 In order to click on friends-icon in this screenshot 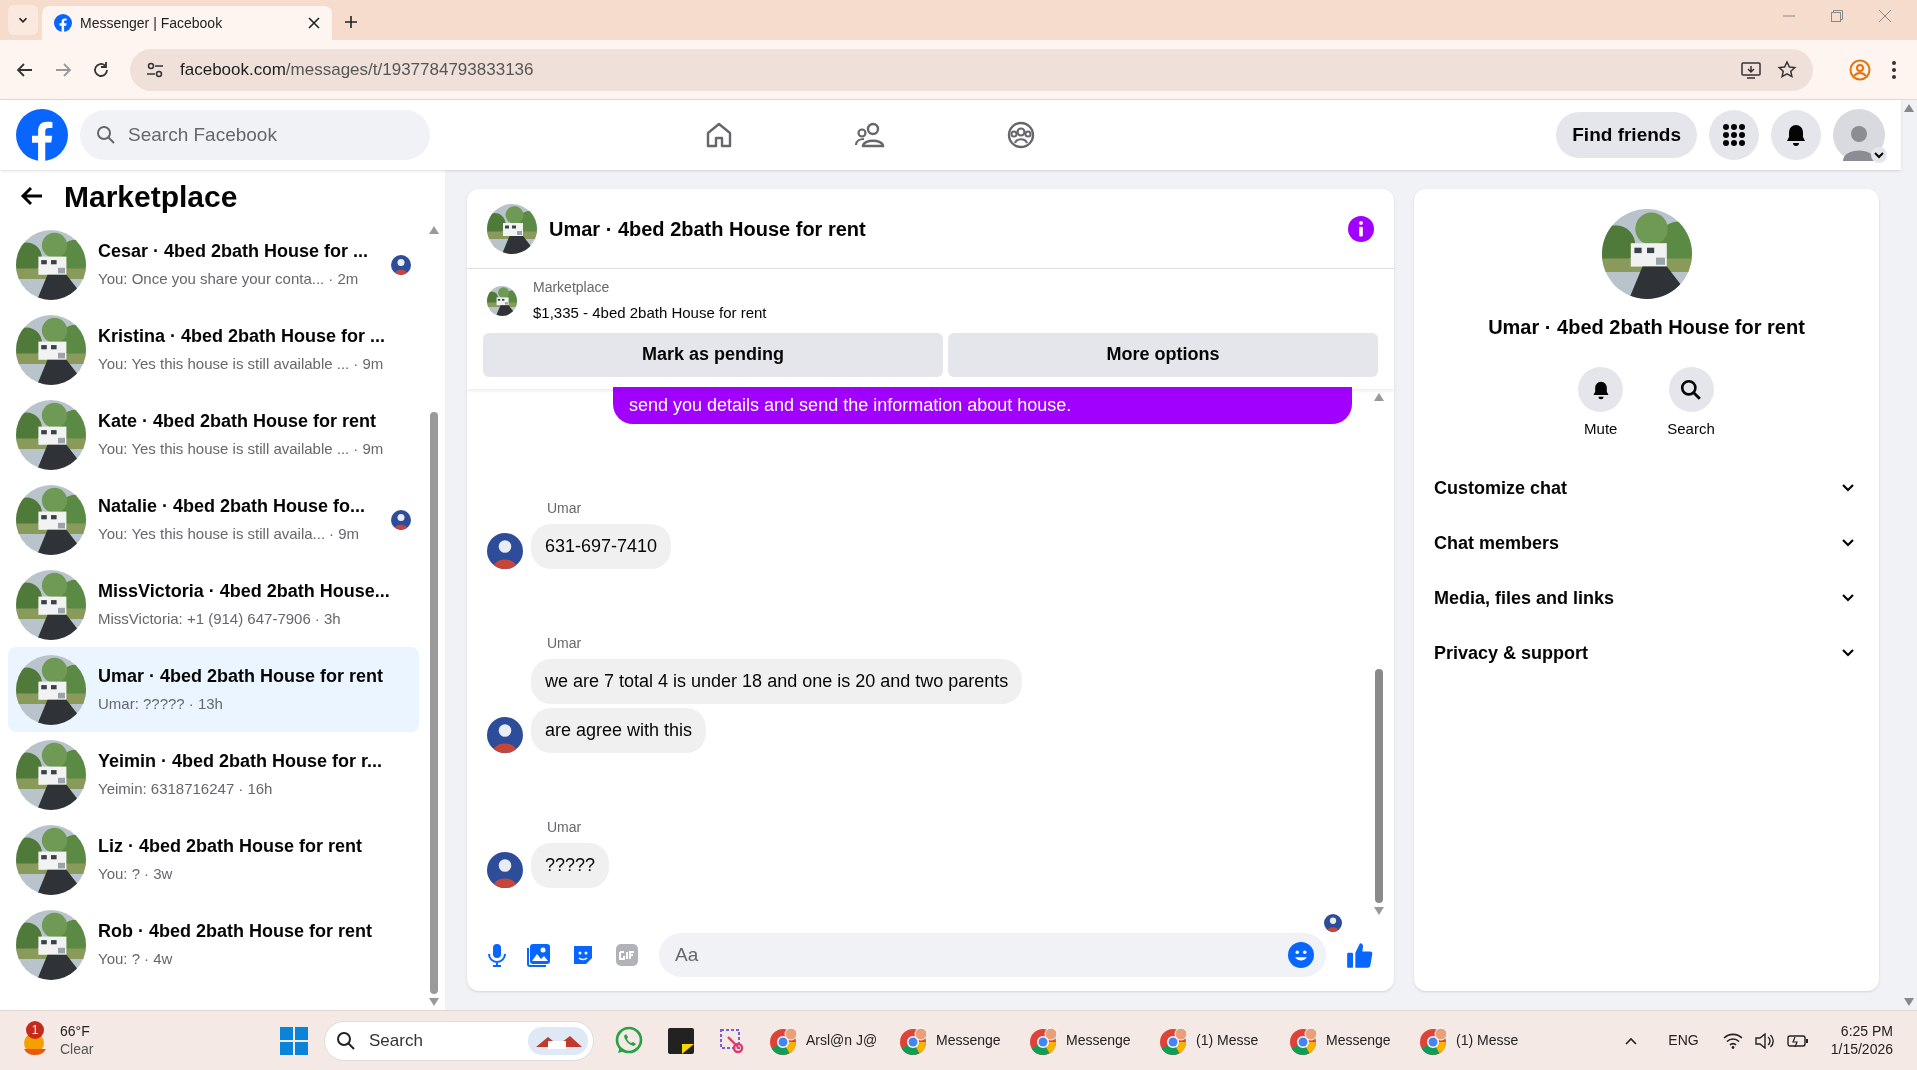, I will do `click(870, 135)`.